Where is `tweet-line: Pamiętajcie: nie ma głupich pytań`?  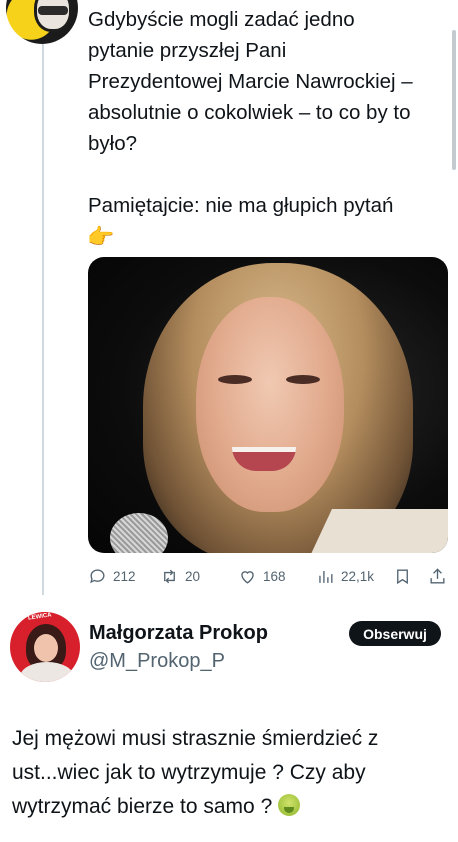
tweet-line: Pamiętajcie: nie ma głupich pytań is located at coordinates (241, 205).